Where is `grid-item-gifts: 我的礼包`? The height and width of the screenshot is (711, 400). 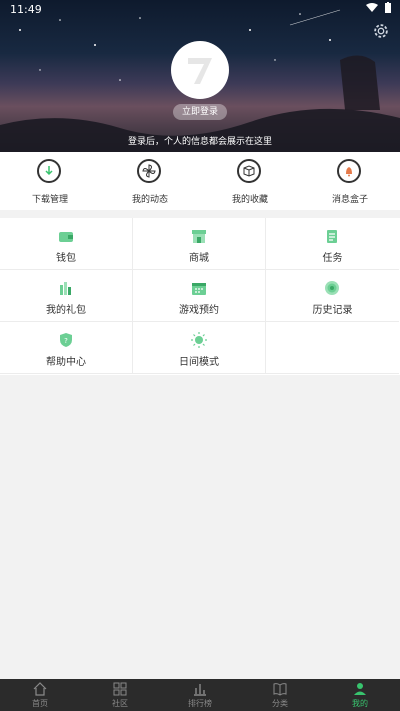 grid-item-gifts: 我的礼包 is located at coordinates (66, 296).